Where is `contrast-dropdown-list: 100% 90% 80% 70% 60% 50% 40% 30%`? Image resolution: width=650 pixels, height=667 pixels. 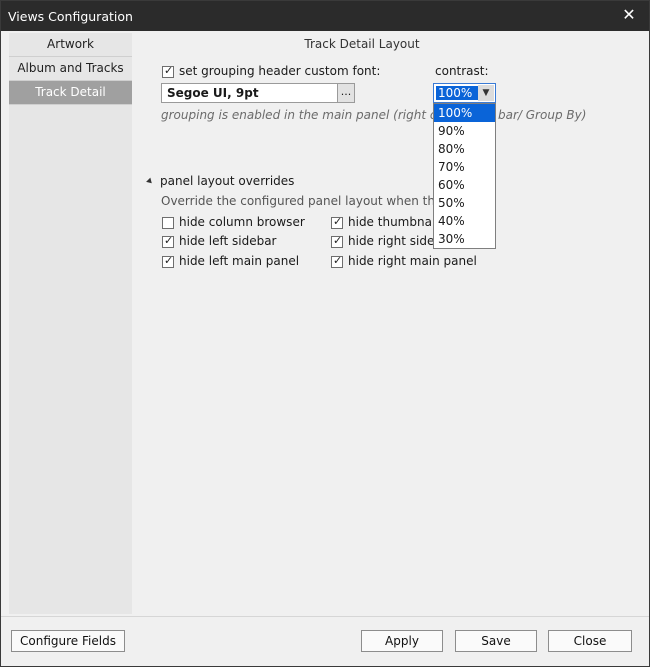
contrast-dropdown-list: 100% 90% 80% 70% 60% 50% 40% 30% is located at coordinates (464, 176).